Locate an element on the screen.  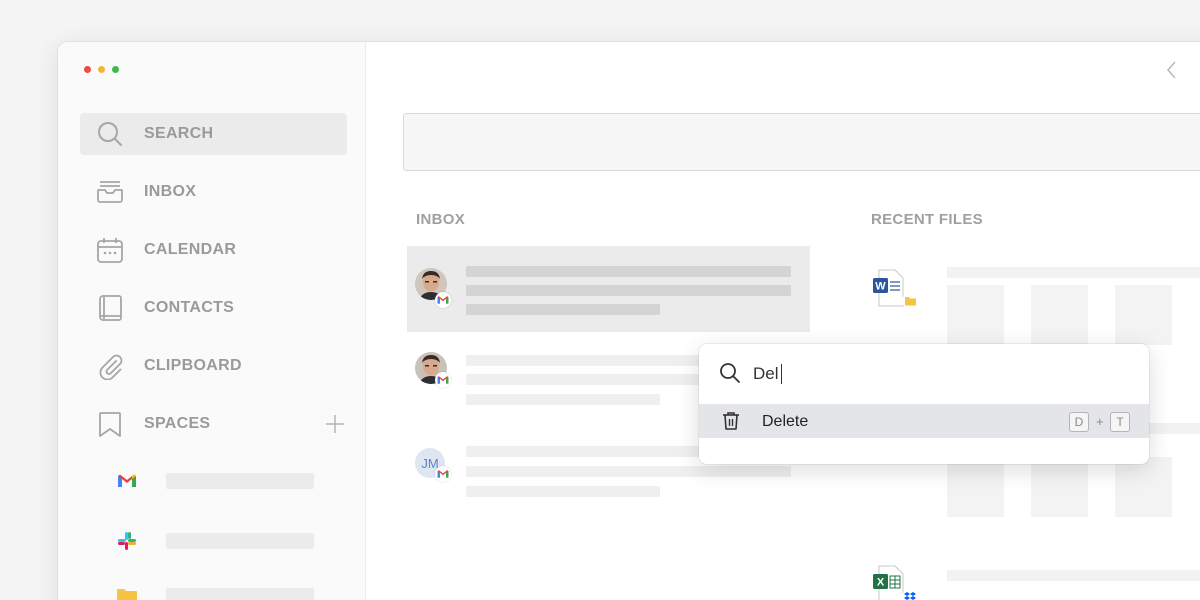
sidebar-item-clipboard: CLIPBOARD is located at coordinates (213, 366).